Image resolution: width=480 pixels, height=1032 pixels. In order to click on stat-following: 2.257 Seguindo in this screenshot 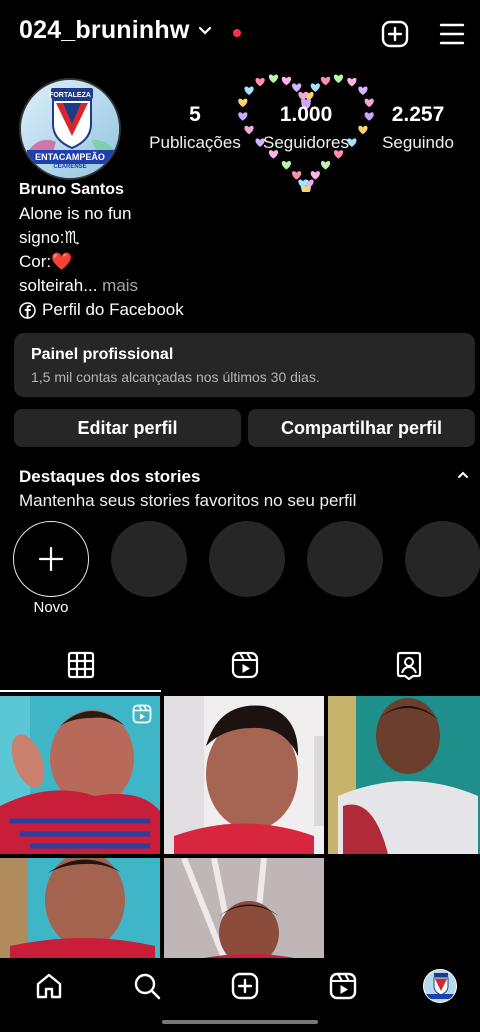, I will do `click(418, 128)`.